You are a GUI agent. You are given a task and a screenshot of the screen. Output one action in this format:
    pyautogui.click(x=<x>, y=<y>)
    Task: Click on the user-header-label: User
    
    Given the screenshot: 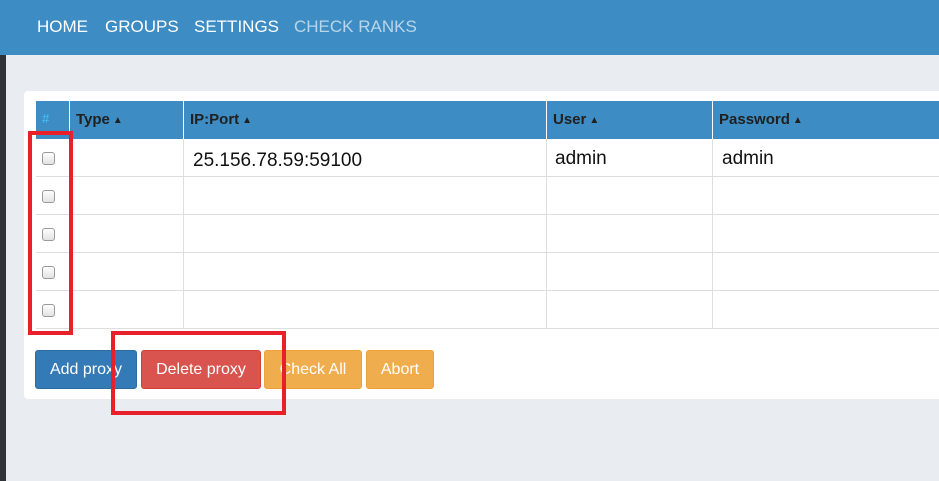 What is the action you would take?
    pyautogui.click(x=570, y=119)
    